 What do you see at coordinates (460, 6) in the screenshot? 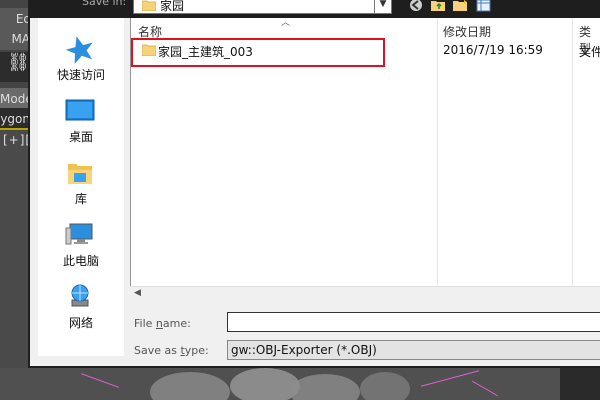
I see `new-folder-icon` at bounding box center [460, 6].